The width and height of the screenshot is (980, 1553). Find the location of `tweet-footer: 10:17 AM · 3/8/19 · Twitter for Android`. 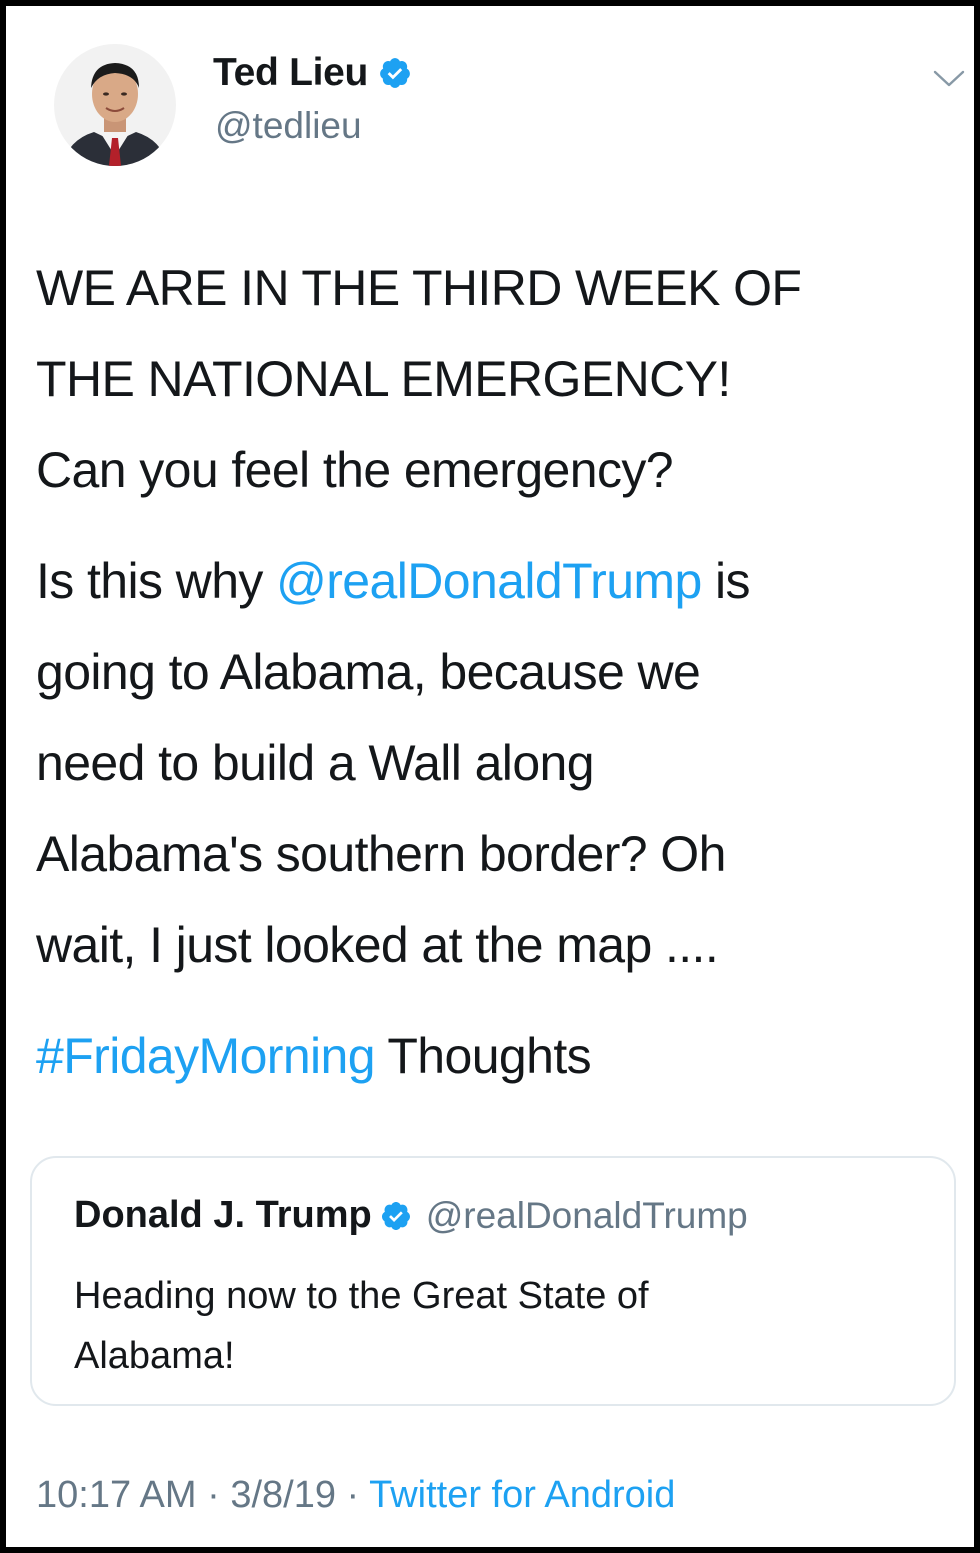

tweet-footer: 10:17 AM · 3/8/19 · Twitter for Android is located at coordinates (355, 1495).